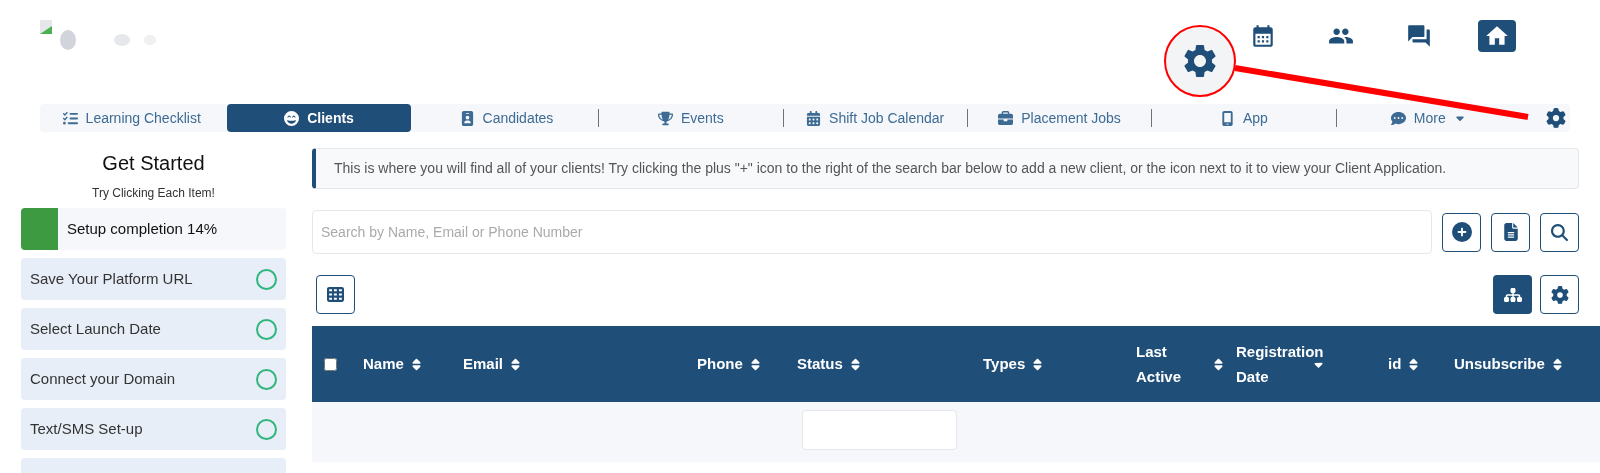 The height and width of the screenshot is (473, 1600). What do you see at coordinates (1509, 364) in the screenshot?
I see `column-header: Unsubscribe` at bounding box center [1509, 364].